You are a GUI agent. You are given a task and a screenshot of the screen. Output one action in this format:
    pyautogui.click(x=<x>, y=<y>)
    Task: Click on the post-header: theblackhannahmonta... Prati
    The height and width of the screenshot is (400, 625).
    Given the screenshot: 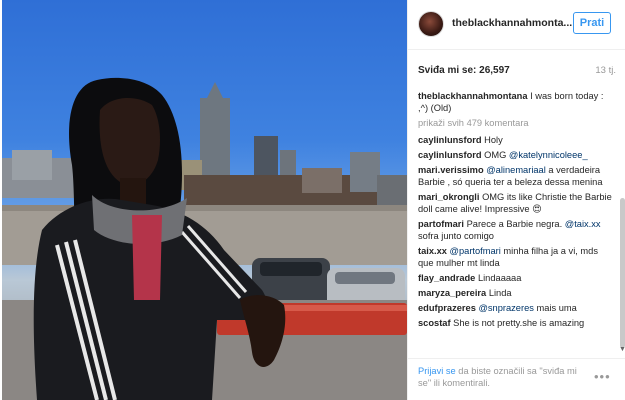 What is the action you would take?
    pyautogui.click(x=516, y=25)
    